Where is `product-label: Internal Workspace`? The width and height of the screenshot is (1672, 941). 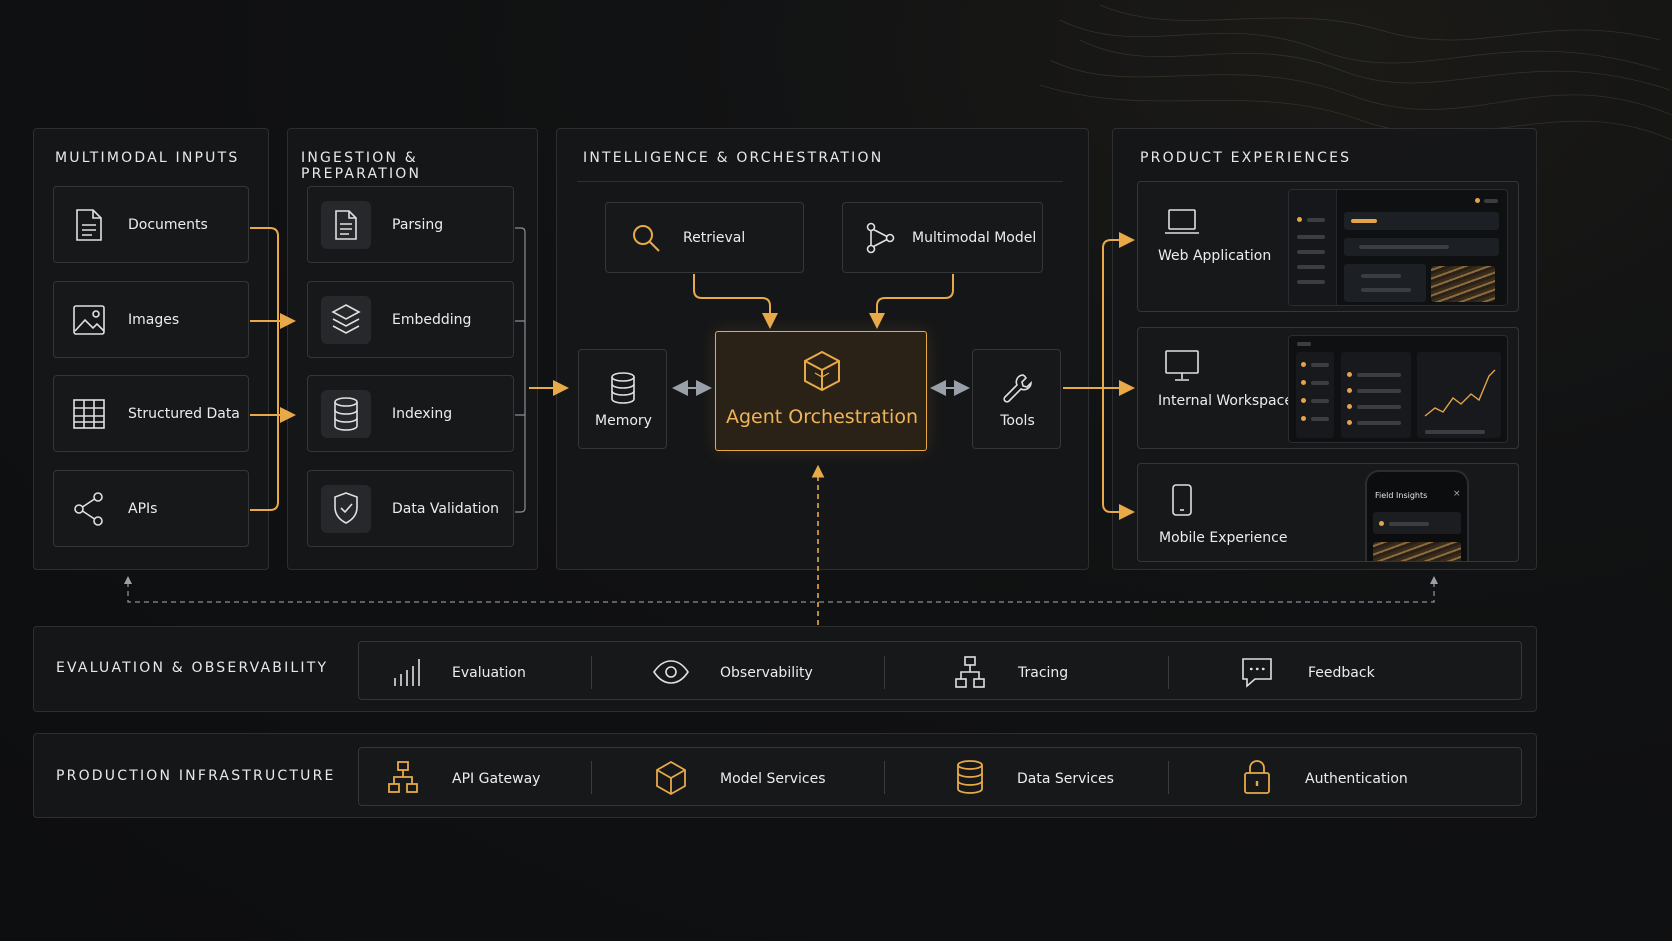 product-label: Internal Workspace is located at coordinates (1225, 401).